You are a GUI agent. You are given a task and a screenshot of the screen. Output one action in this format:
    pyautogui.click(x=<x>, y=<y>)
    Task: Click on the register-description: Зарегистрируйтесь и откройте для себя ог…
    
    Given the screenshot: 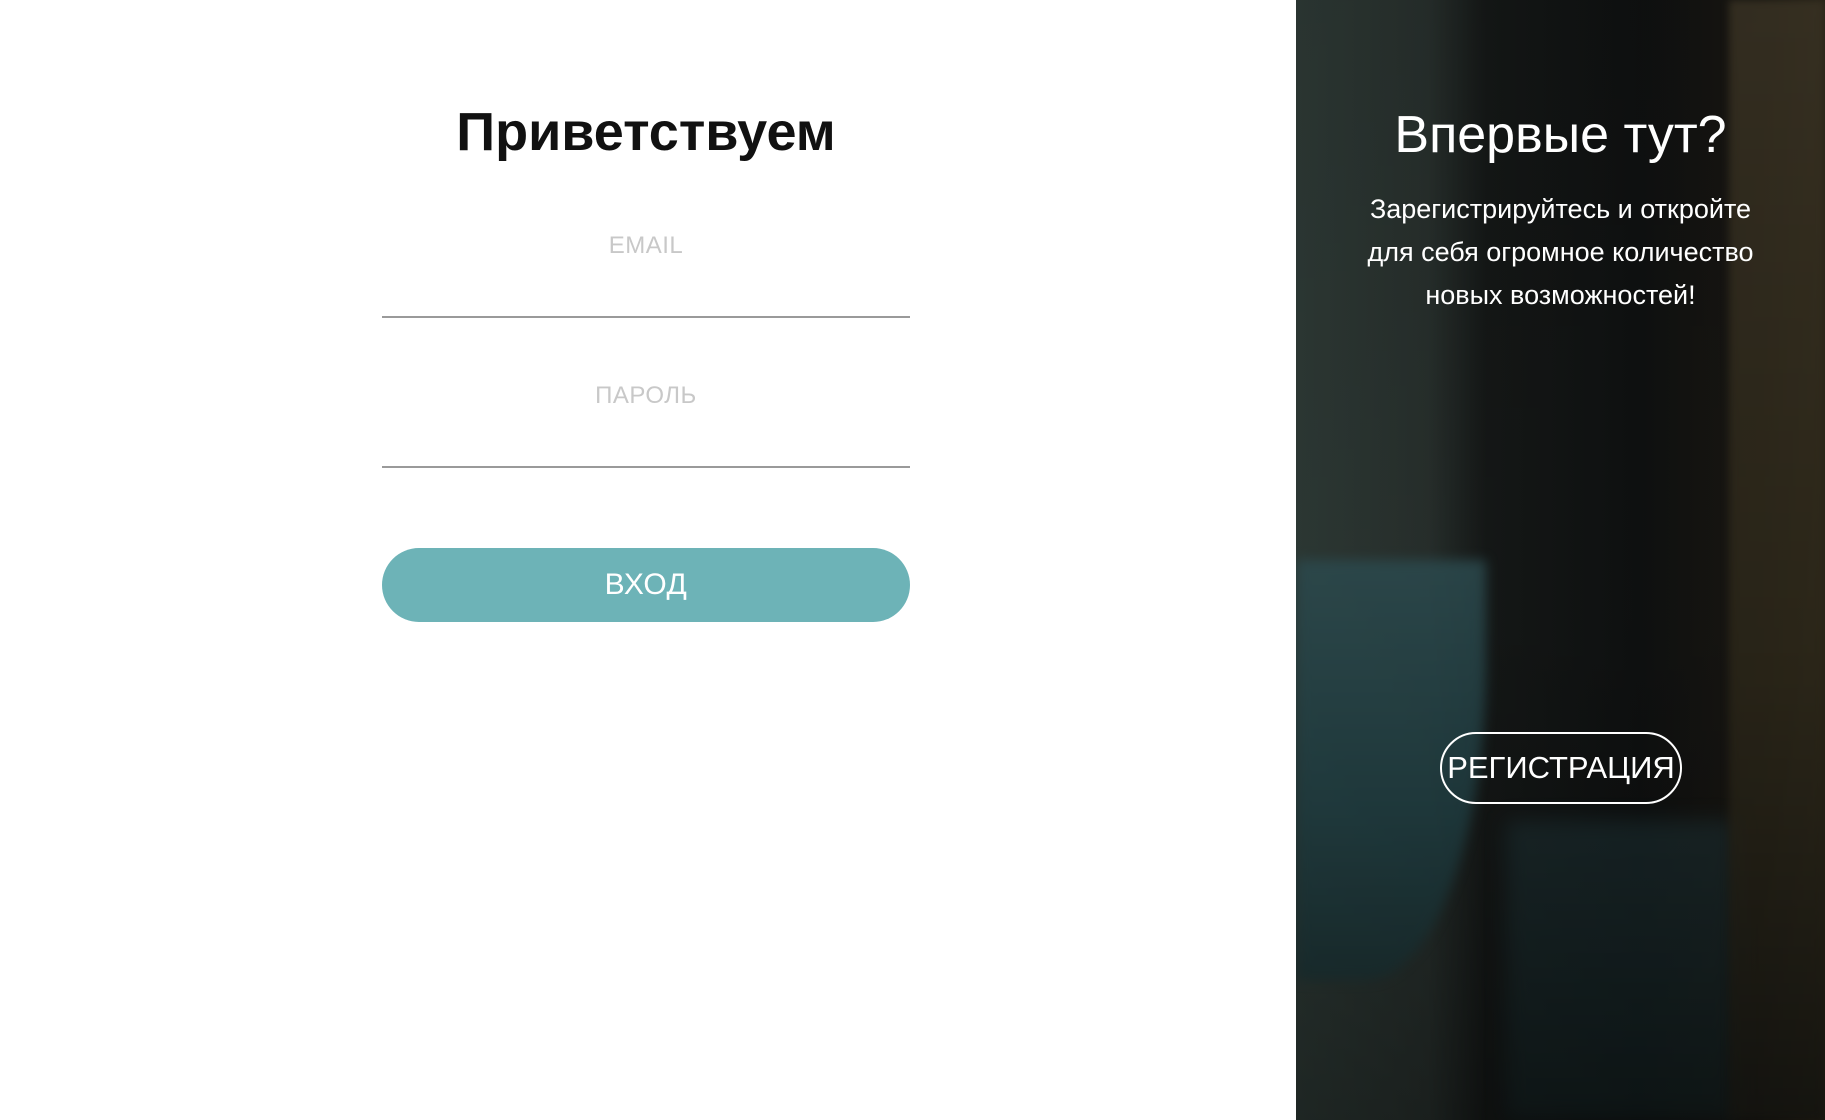 What is the action you would take?
    pyautogui.click(x=1560, y=252)
    